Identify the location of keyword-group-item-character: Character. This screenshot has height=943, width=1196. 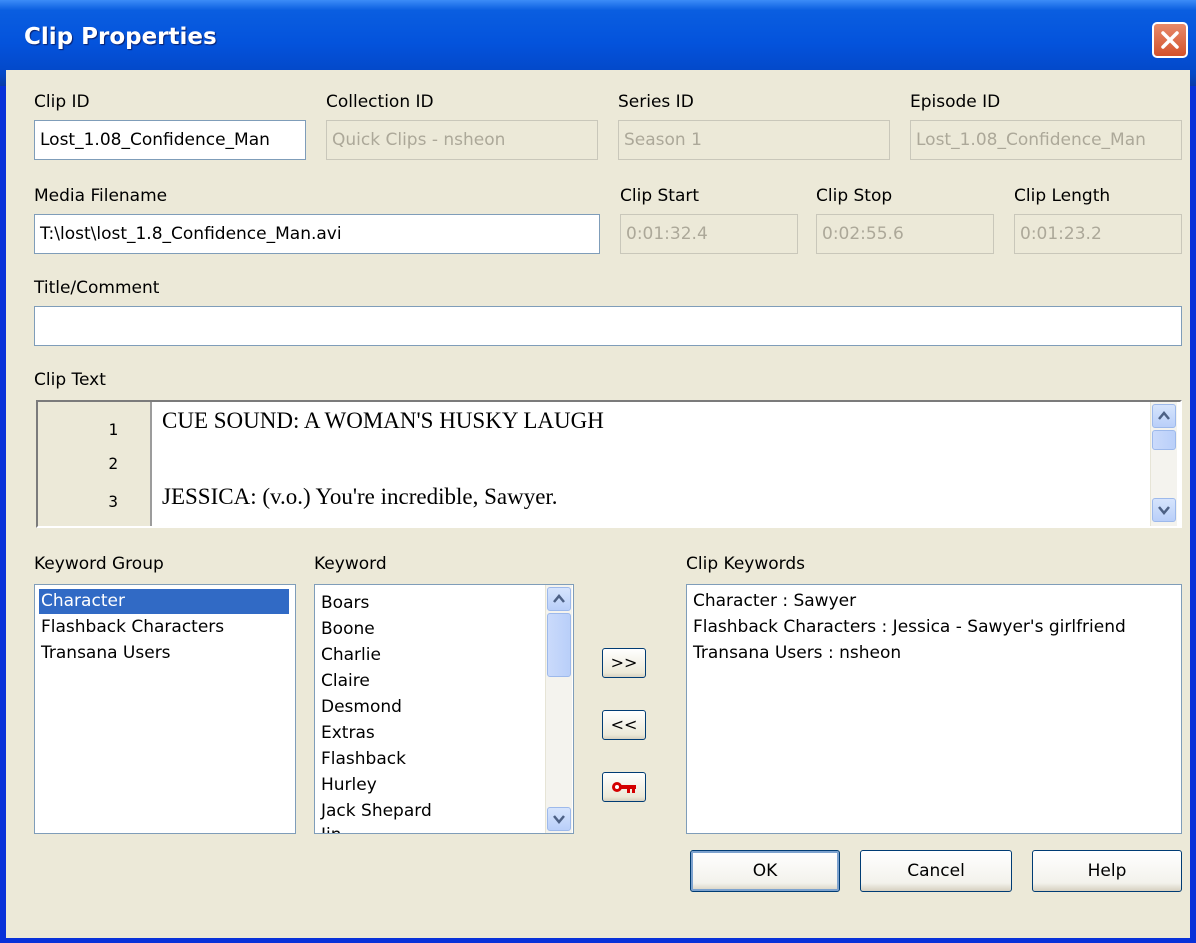
(164, 601).